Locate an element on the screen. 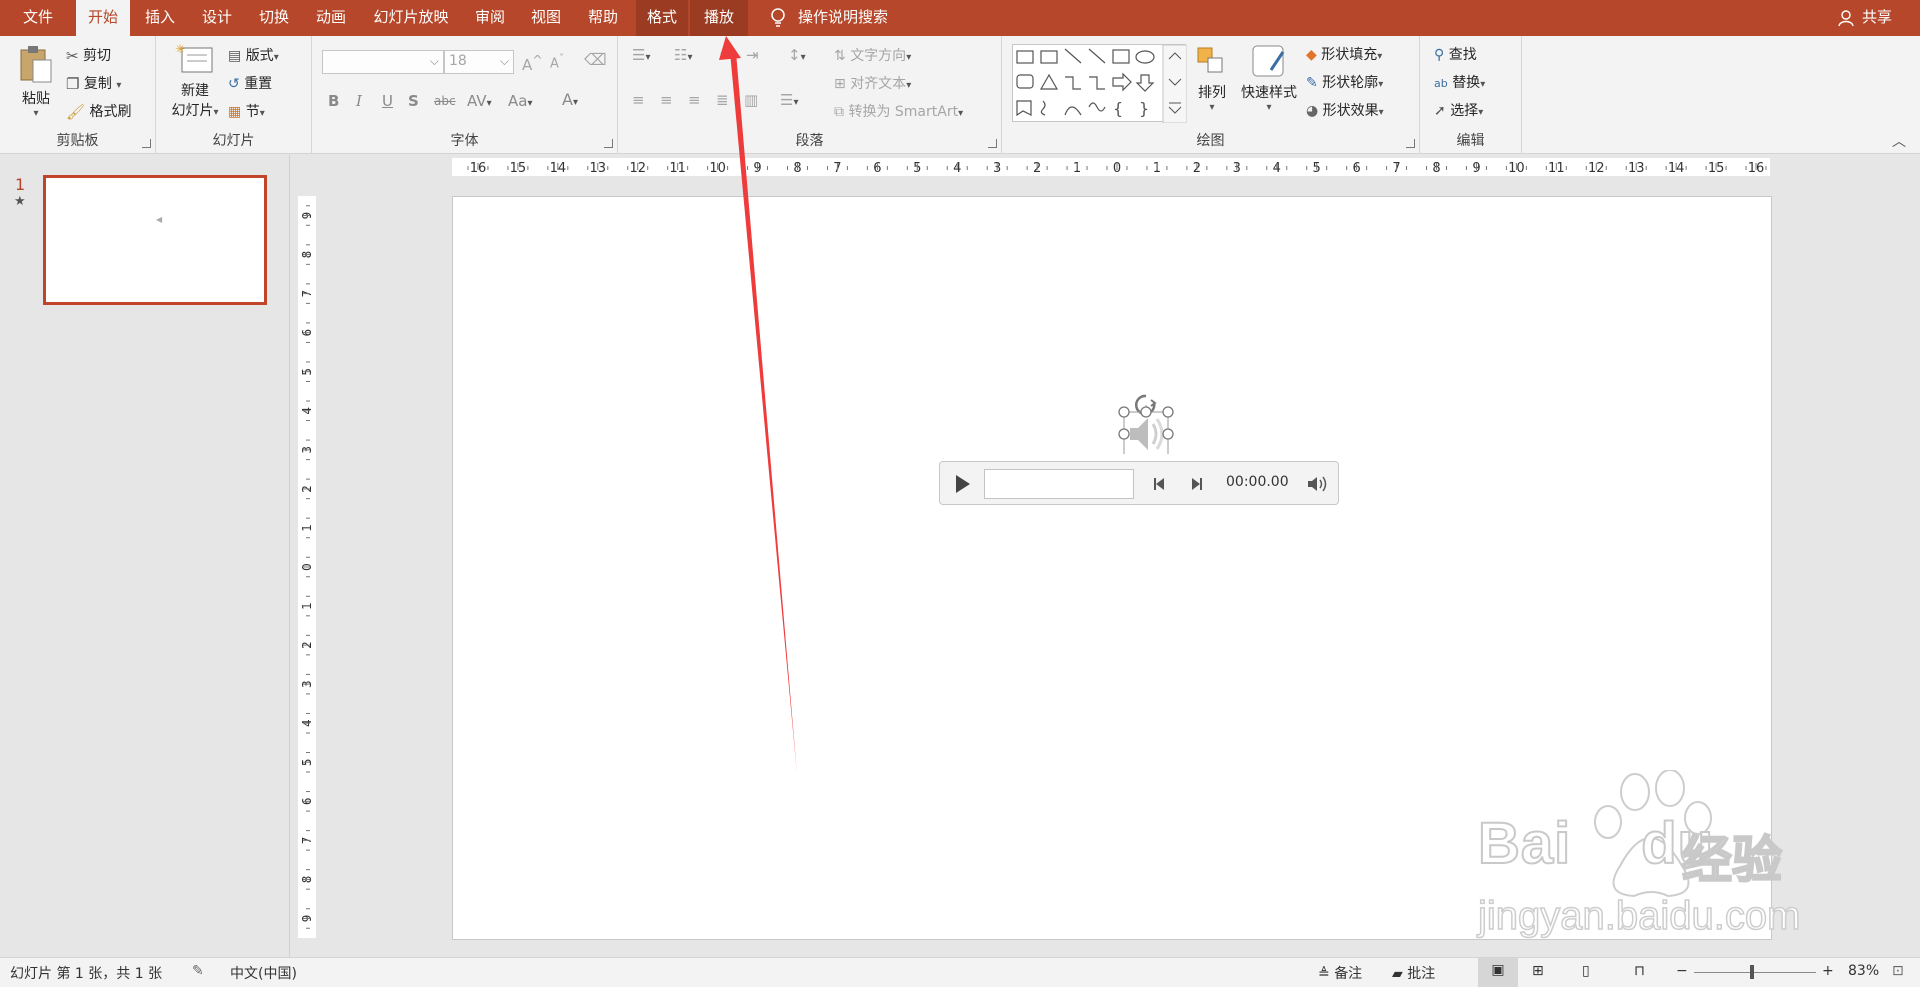 The image size is (1920, 987). select-button: ➚ 选择▾ is located at coordinates (1458, 110).